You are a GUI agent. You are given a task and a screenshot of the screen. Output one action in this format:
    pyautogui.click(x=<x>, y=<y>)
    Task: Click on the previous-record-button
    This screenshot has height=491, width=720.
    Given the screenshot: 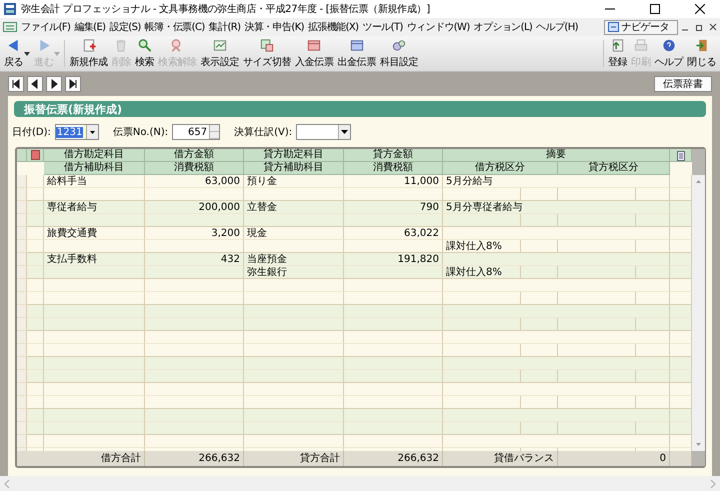 What is the action you would take?
    pyautogui.click(x=35, y=84)
    